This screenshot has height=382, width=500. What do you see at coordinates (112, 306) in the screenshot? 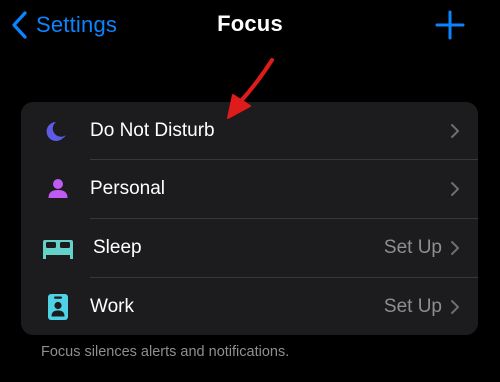
I see `focus-item-label: Work` at bounding box center [112, 306].